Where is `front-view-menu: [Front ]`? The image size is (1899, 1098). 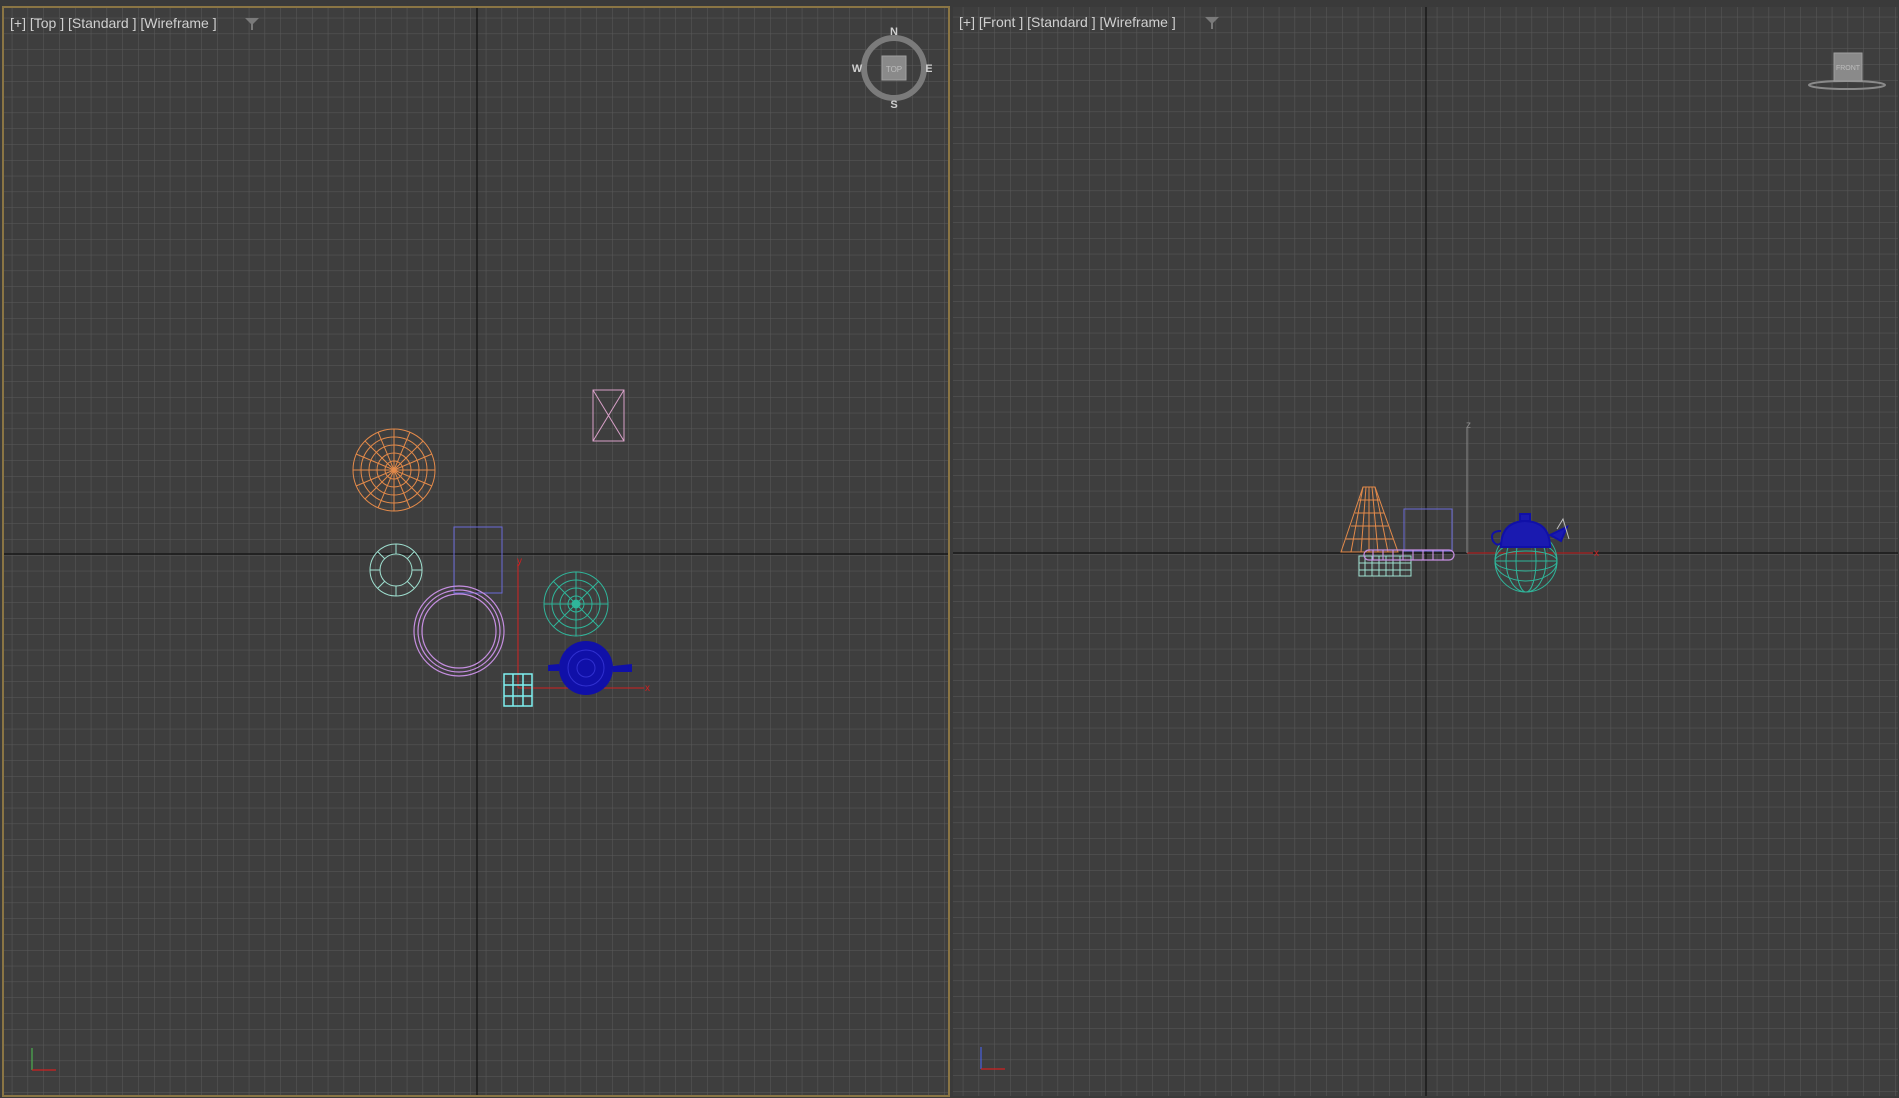
front-view-menu: [Front ] is located at coordinates (1001, 22).